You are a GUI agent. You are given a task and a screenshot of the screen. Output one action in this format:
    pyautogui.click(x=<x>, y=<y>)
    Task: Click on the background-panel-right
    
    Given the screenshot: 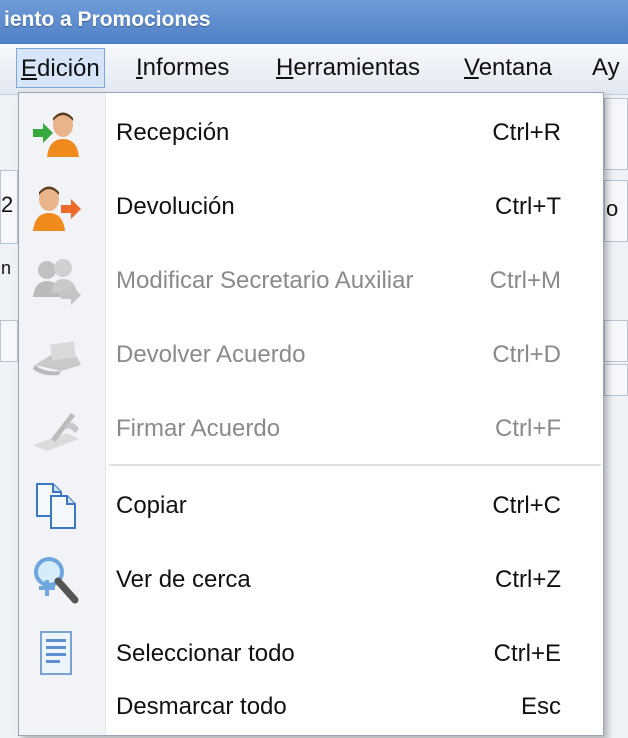 What is the action you would take?
    pyautogui.click(x=616, y=341)
    